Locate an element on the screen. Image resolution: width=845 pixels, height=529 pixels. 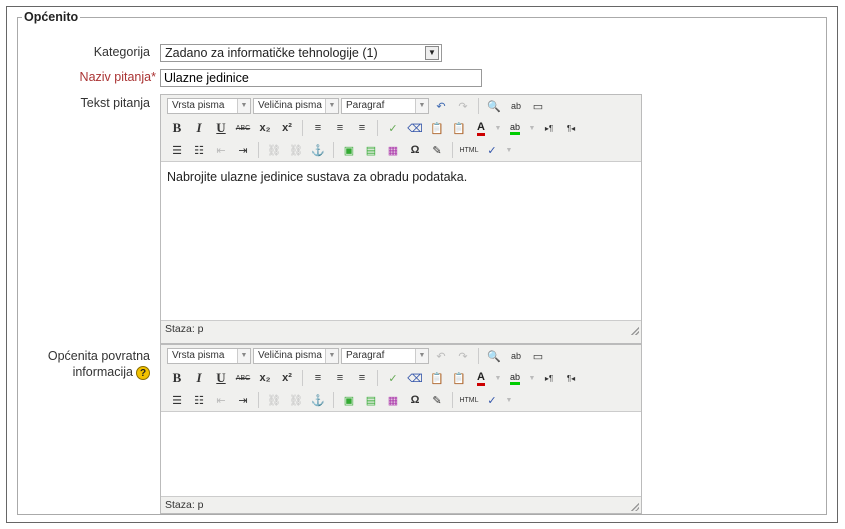
path-status: Staza: p is located at coordinates (184, 329).